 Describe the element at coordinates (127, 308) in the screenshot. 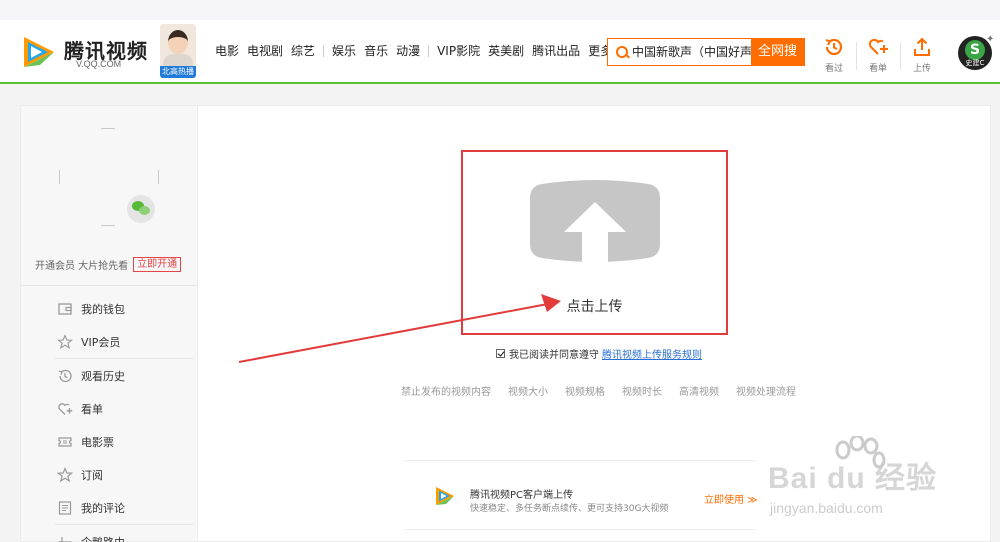

I see `sidebar-item-wallet: 我的钱包` at that location.